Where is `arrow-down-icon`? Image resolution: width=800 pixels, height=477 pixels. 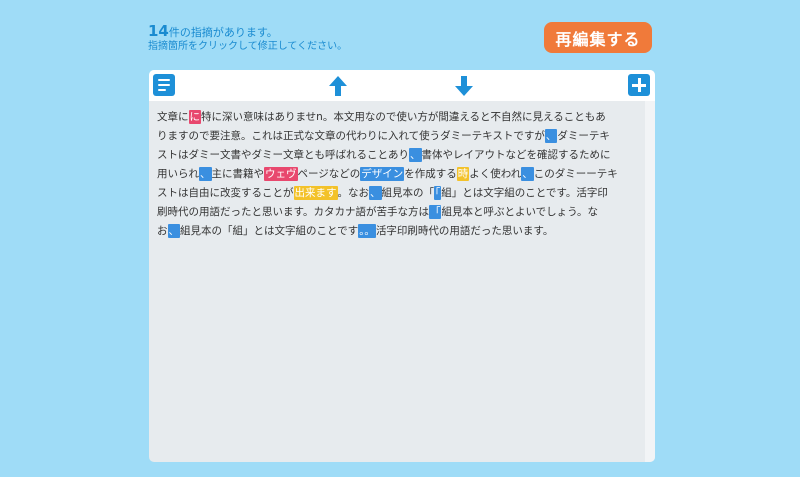 arrow-down-icon is located at coordinates (464, 86).